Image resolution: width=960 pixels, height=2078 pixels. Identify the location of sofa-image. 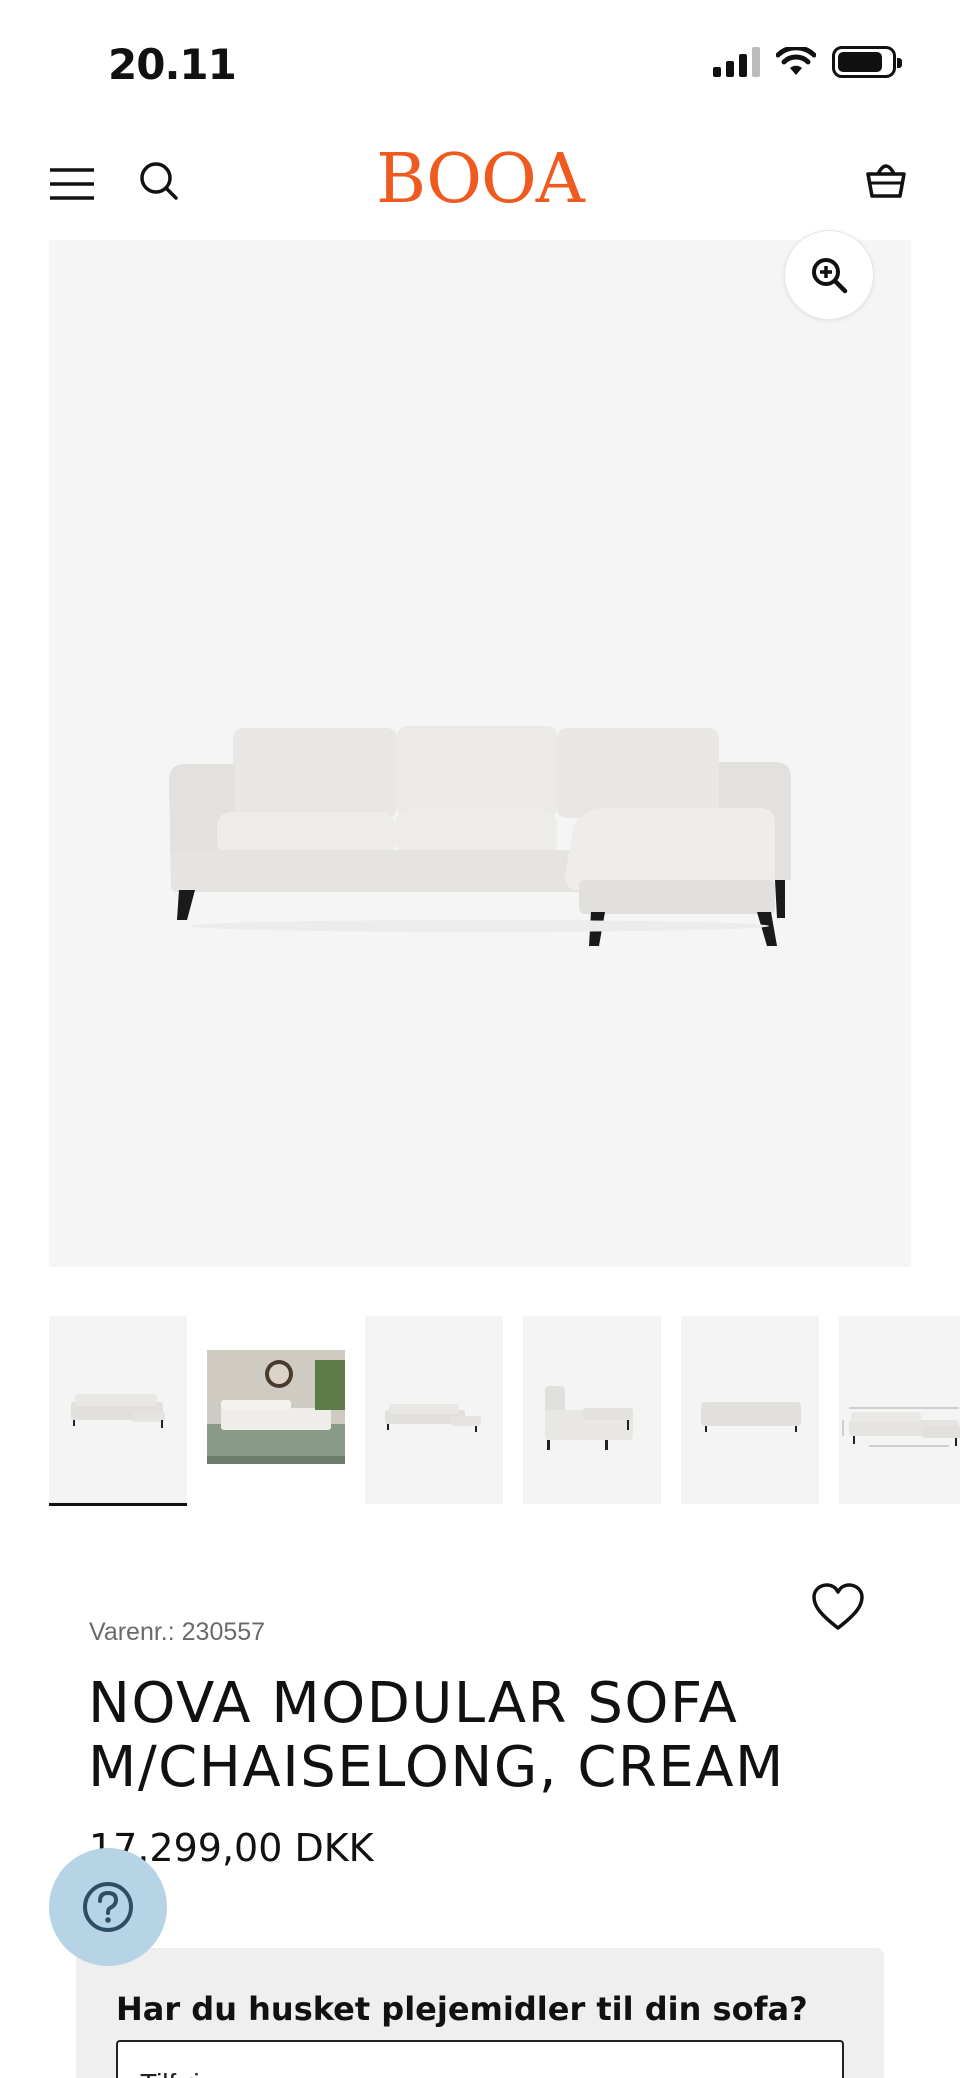
(480, 836).